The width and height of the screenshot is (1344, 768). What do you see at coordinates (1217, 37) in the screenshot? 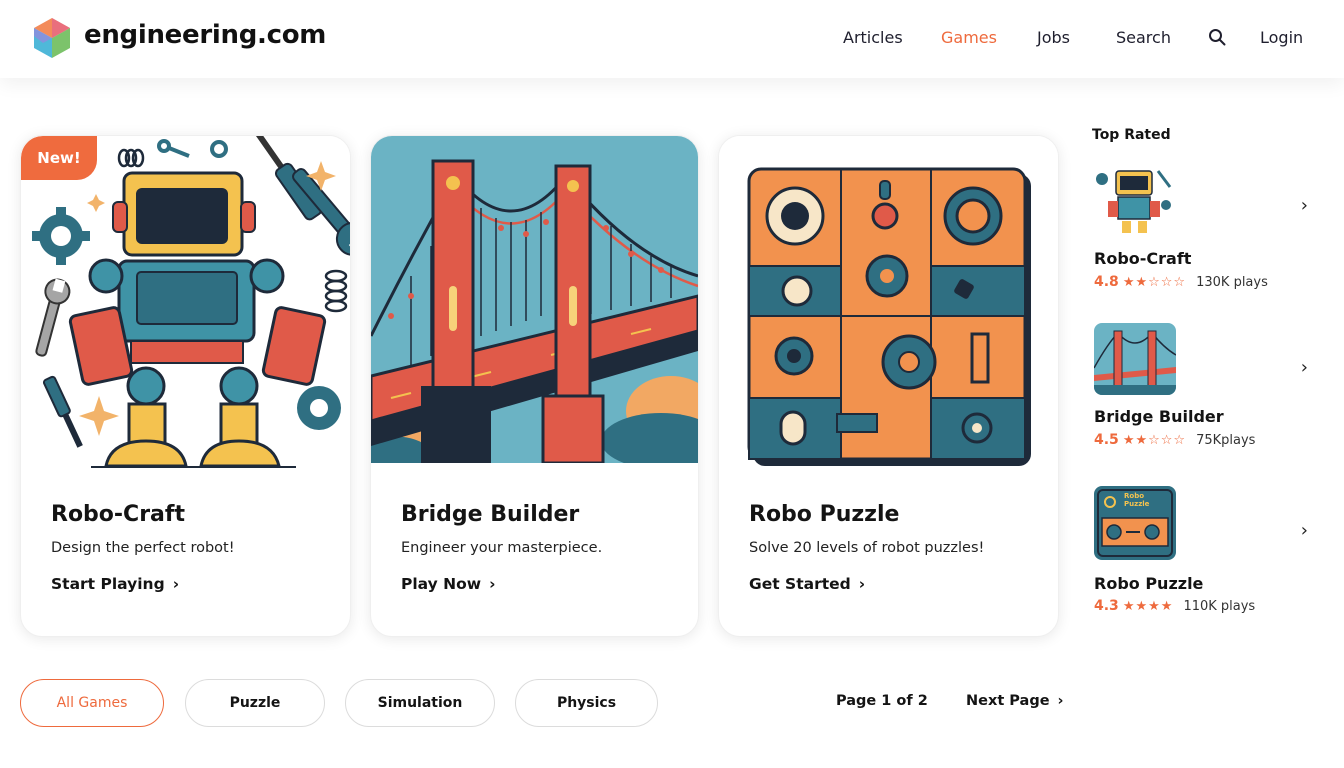
I see `search-icon` at bounding box center [1217, 37].